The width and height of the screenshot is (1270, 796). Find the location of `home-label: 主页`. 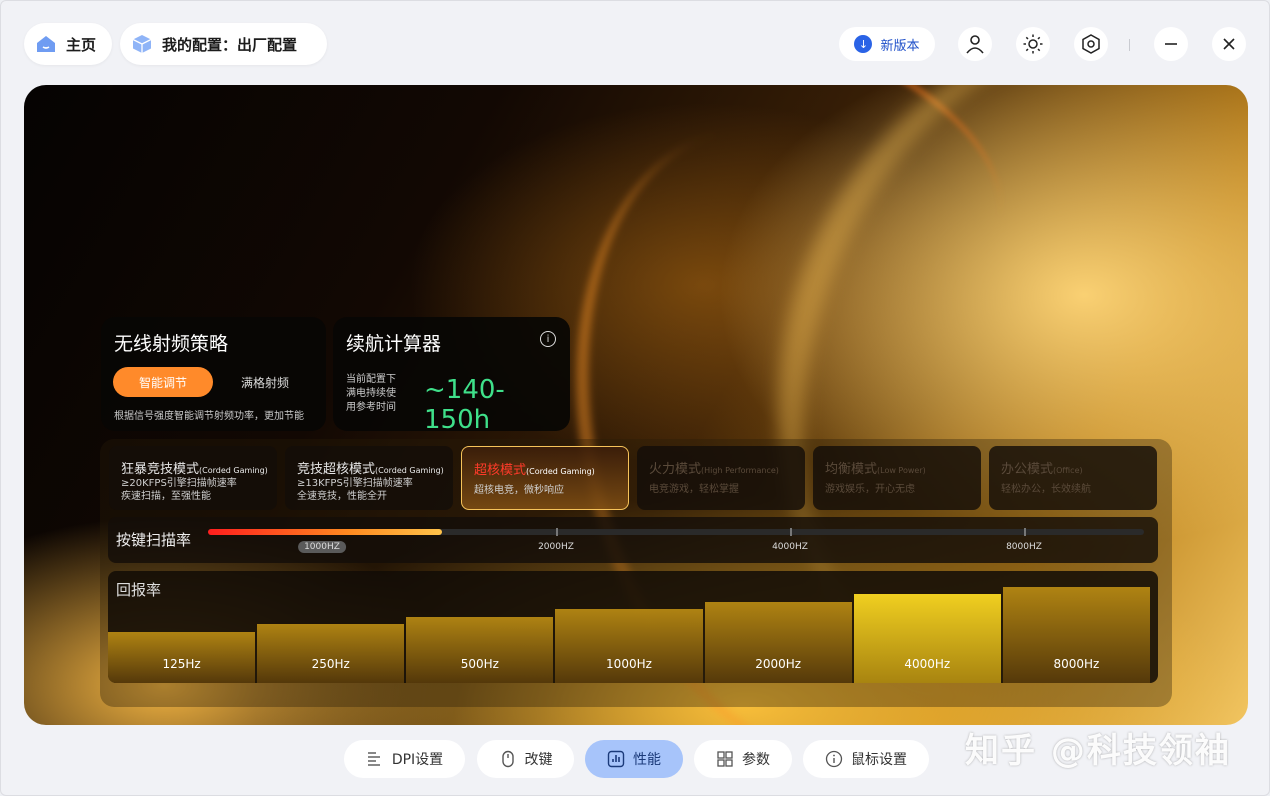

home-label: 主页 is located at coordinates (81, 44).